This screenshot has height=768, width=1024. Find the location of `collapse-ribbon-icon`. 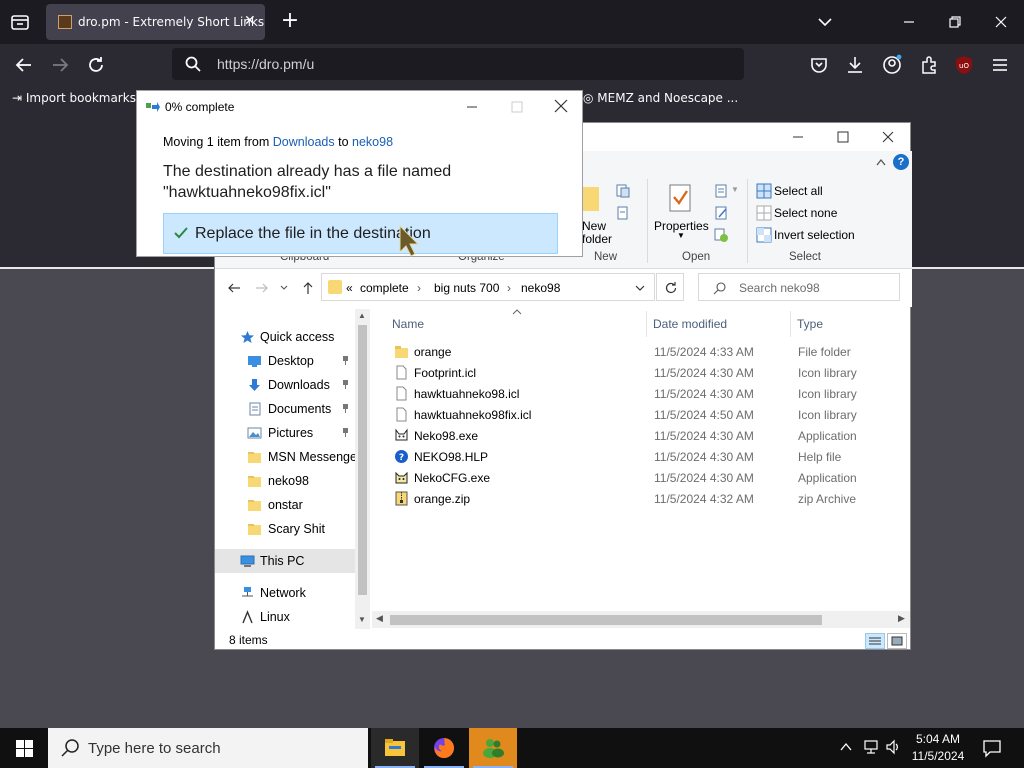

collapse-ribbon-icon is located at coordinates (881, 162).